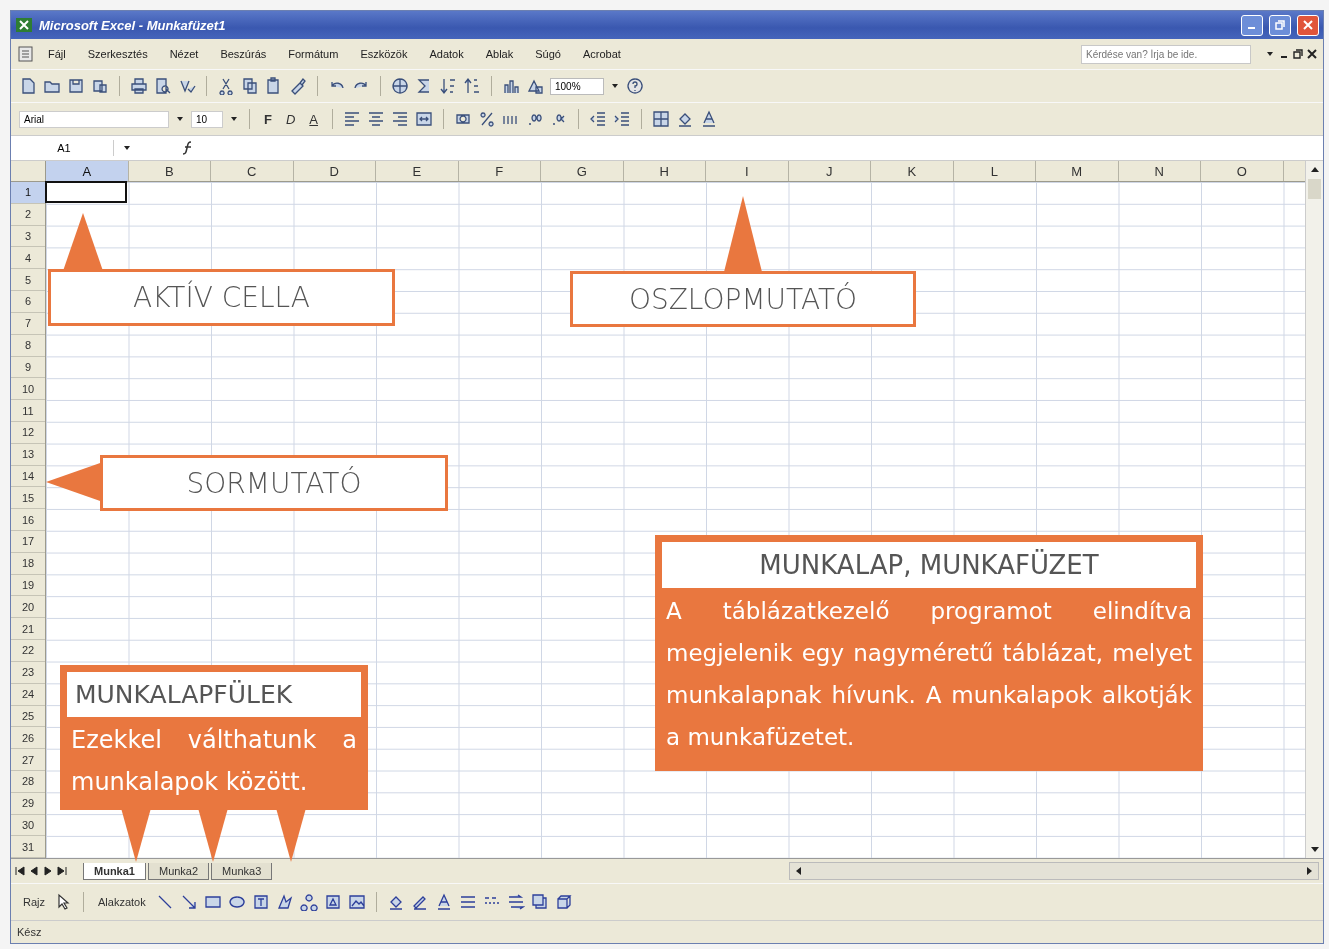 Image resolution: width=1329 pixels, height=949 pixels. I want to click on save-icon, so click(76, 86).